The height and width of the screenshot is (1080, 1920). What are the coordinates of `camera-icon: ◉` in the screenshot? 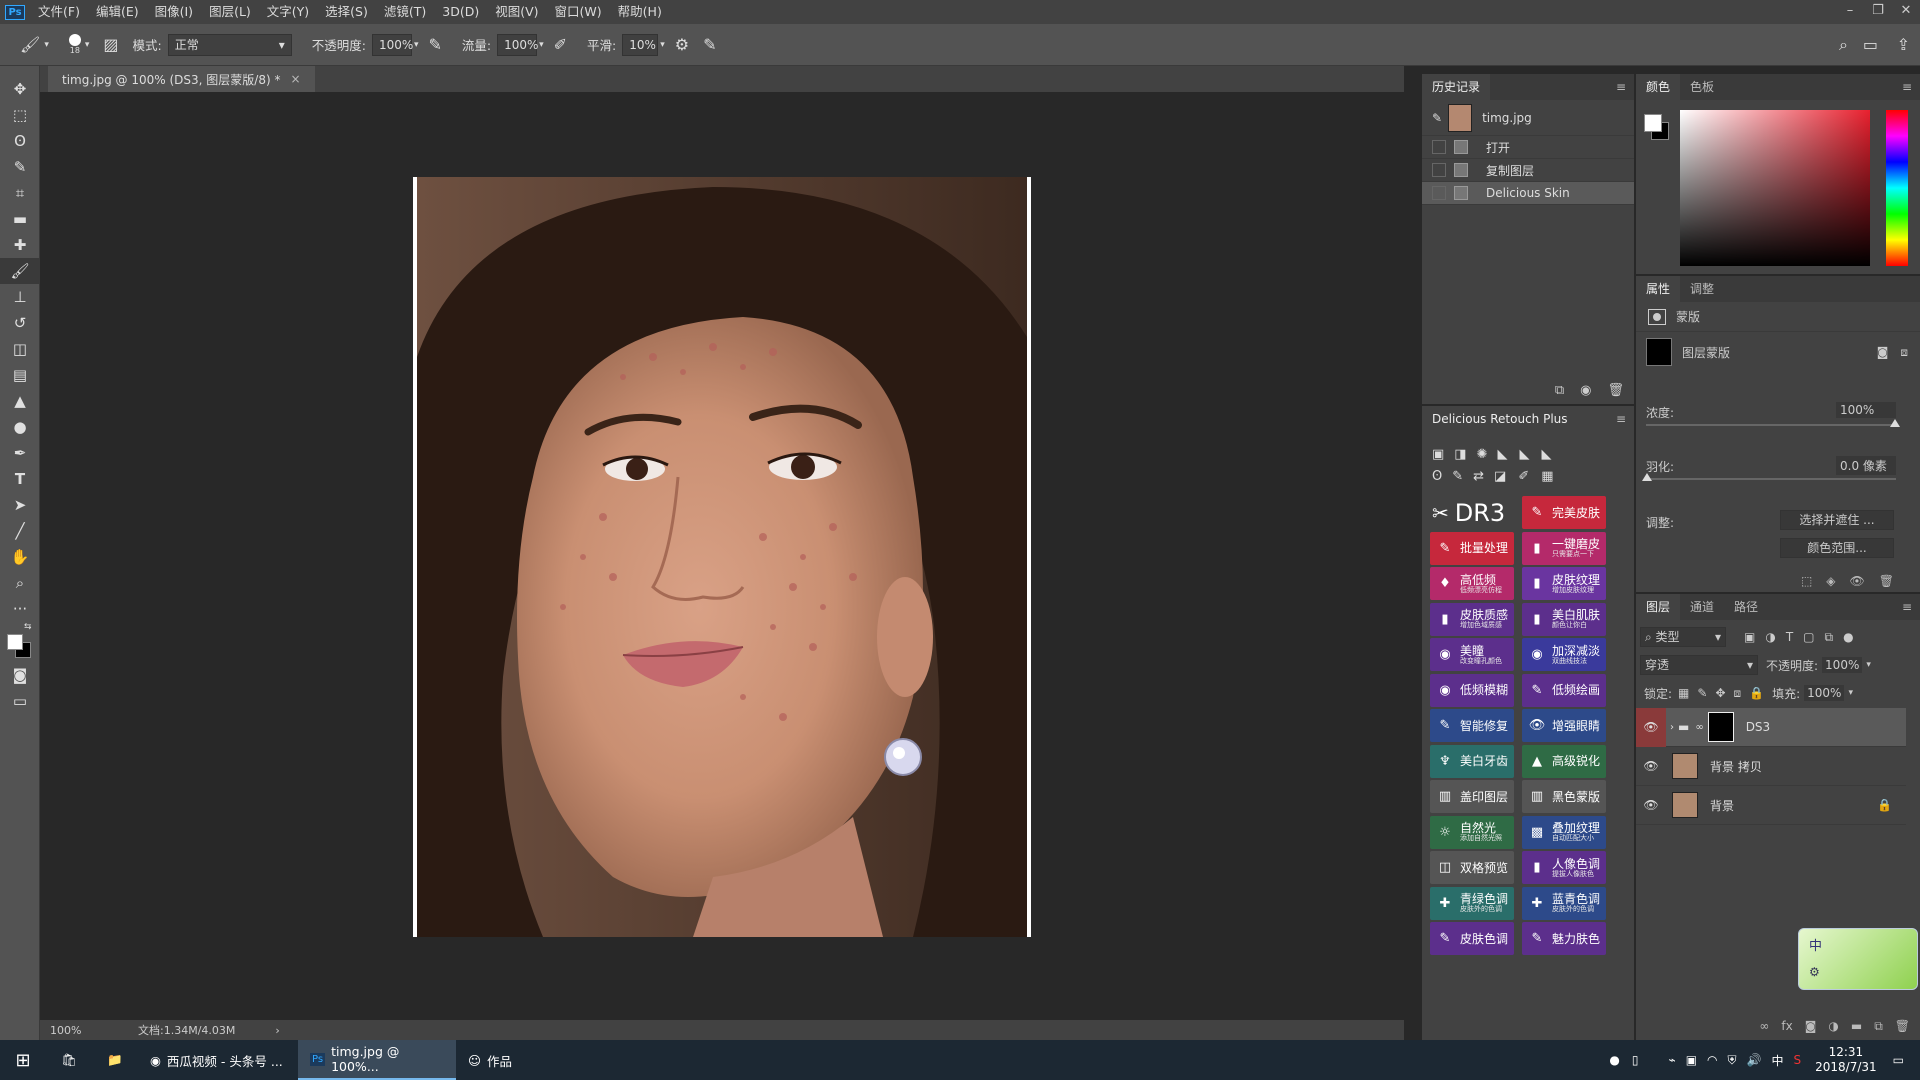 It's located at (1585, 390).